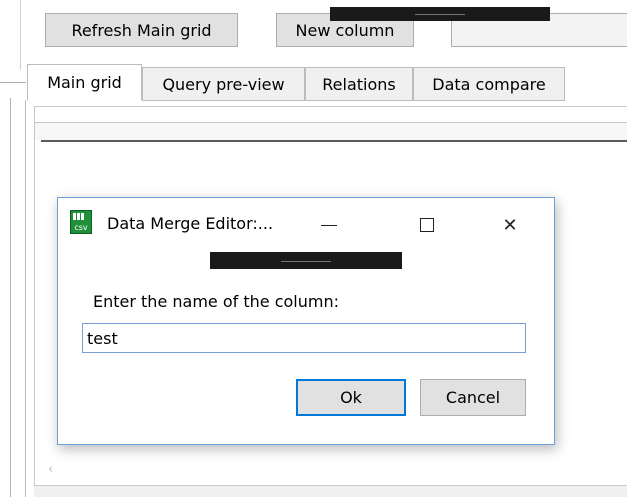 This screenshot has width=627, height=497. What do you see at coordinates (440, 14) in the screenshot?
I see `redacted-title-bar` at bounding box center [440, 14].